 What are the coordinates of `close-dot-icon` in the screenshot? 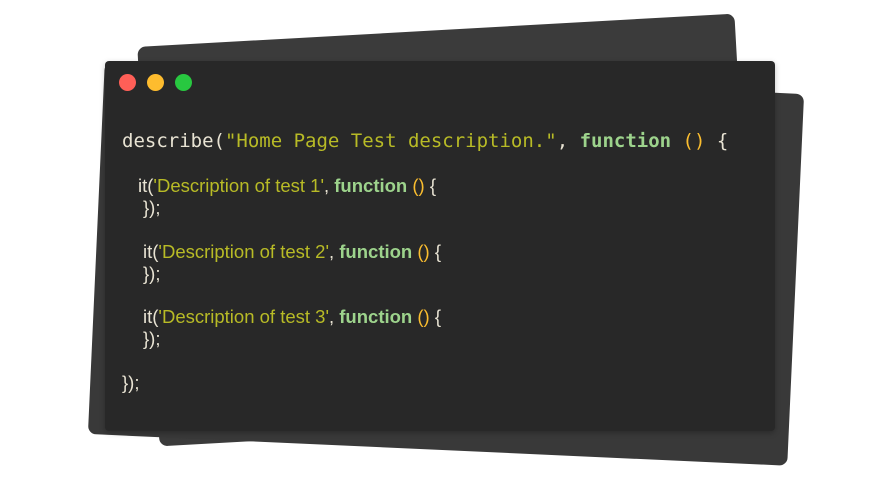 It's located at (127, 82).